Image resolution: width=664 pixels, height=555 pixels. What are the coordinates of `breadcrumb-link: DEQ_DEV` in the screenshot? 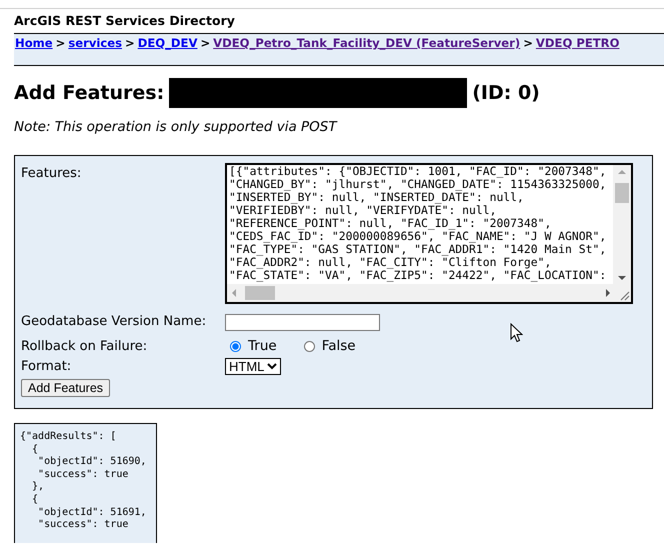 It's located at (168, 43).